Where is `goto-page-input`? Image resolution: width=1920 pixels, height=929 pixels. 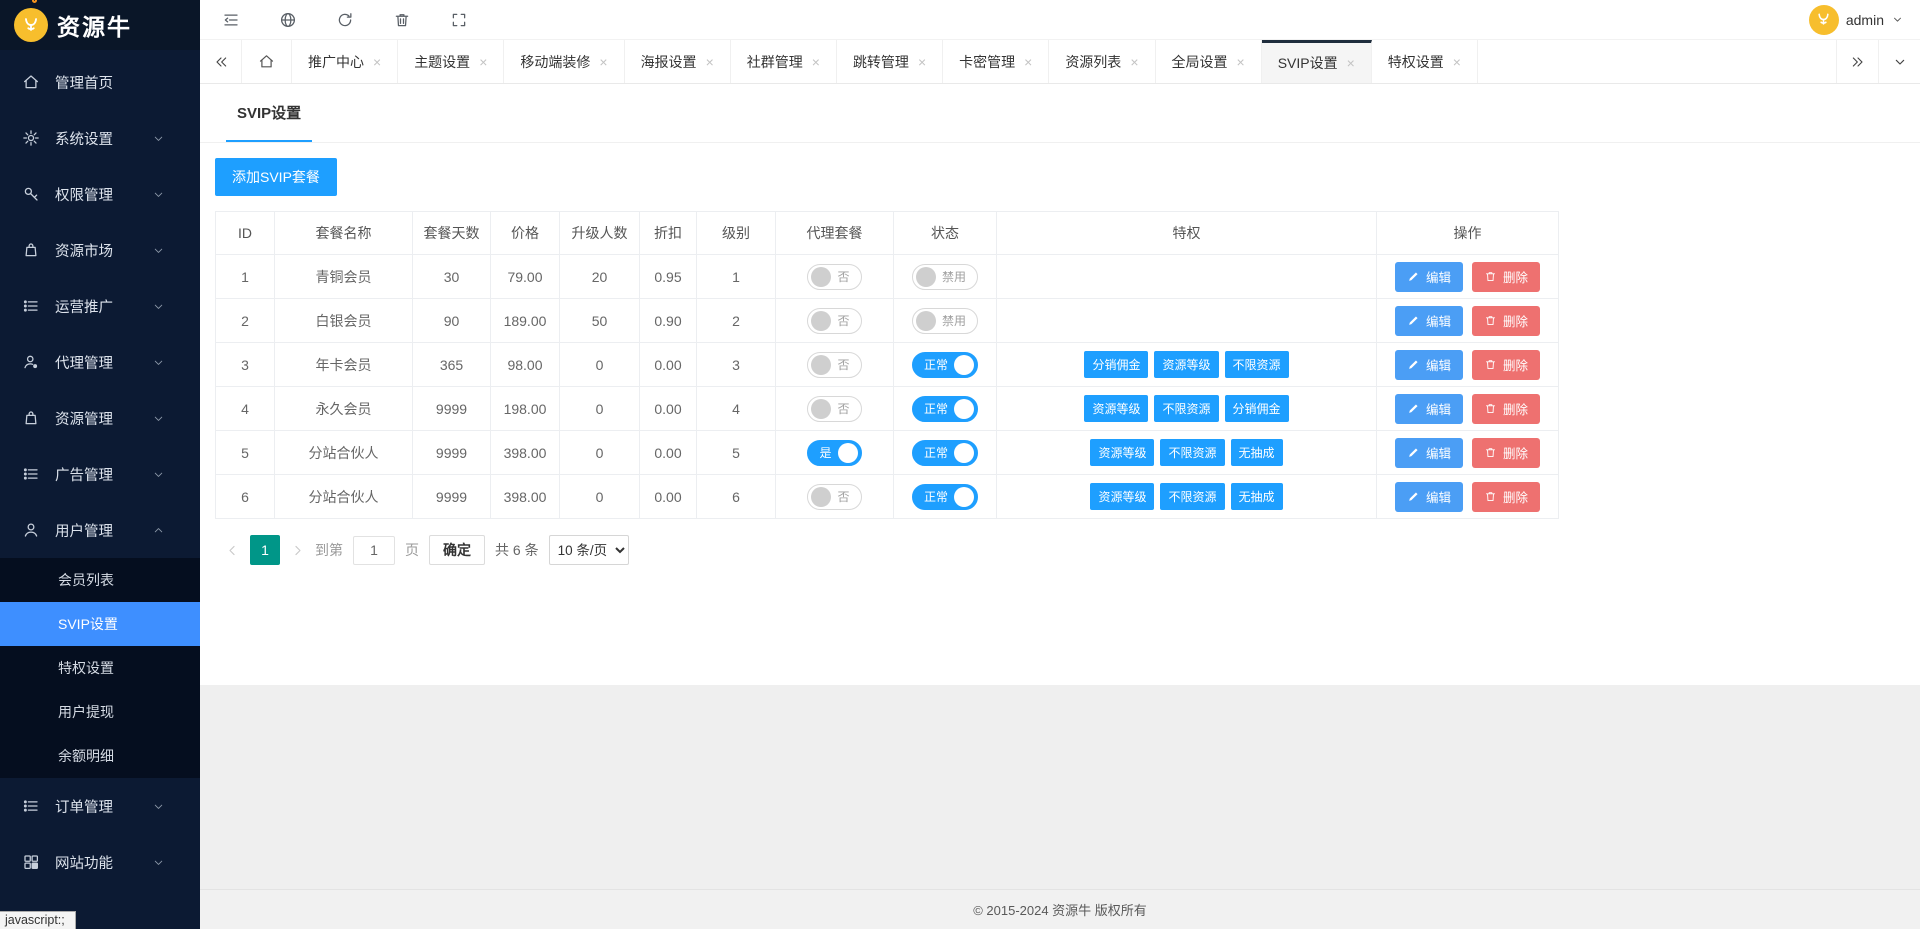 goto-page-input is located at coordinates (374, 550).